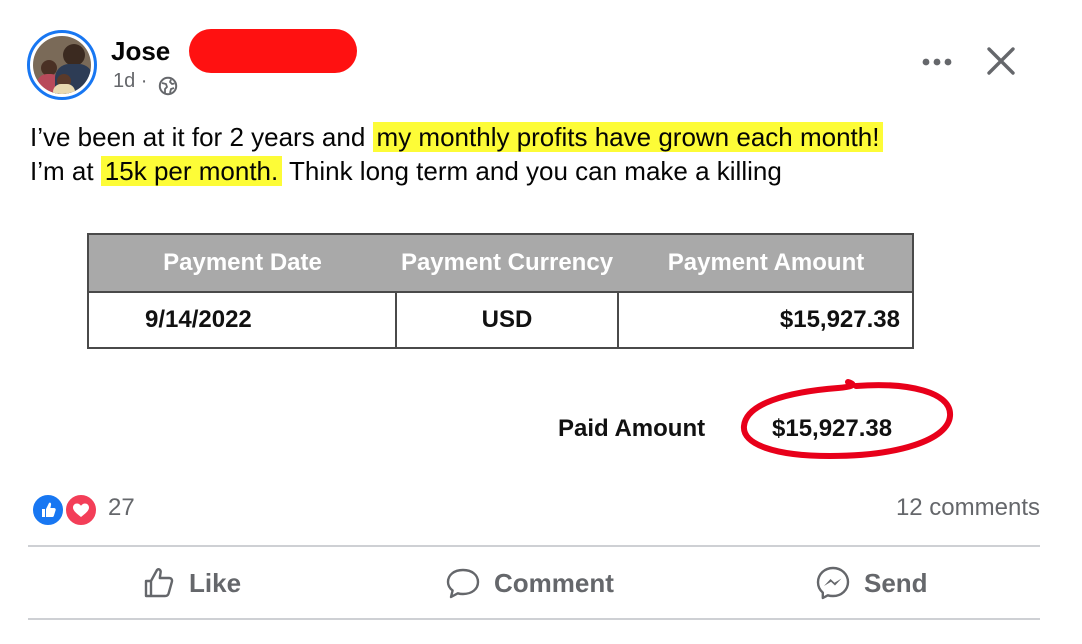 The width and height of the screenshot is (1082, 644). What do you see at coordinates (766, 262) in the screenshot?
I see `header-payment-amount: Payment Amount` at bounding box center [766, 262].